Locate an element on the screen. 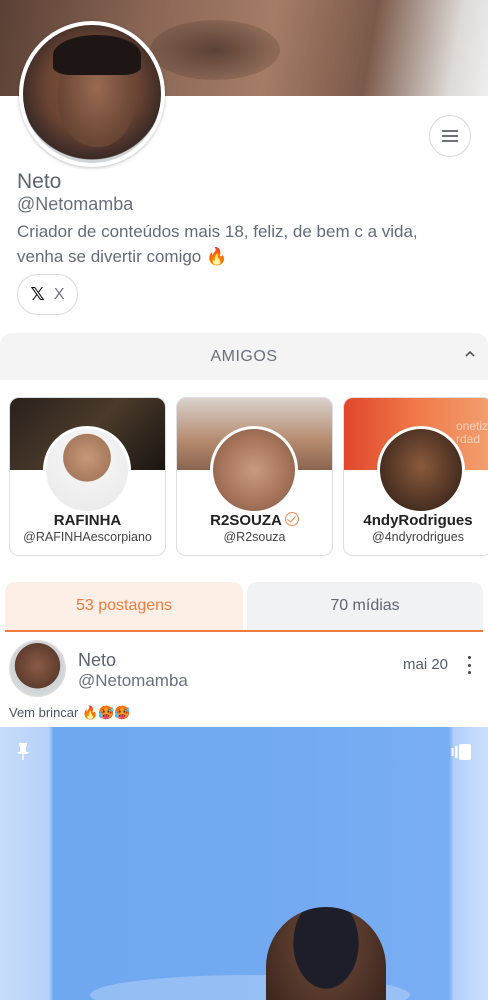 This screenshot has width=488, height=1000. cover-shade is located at coordinates (215, 50).